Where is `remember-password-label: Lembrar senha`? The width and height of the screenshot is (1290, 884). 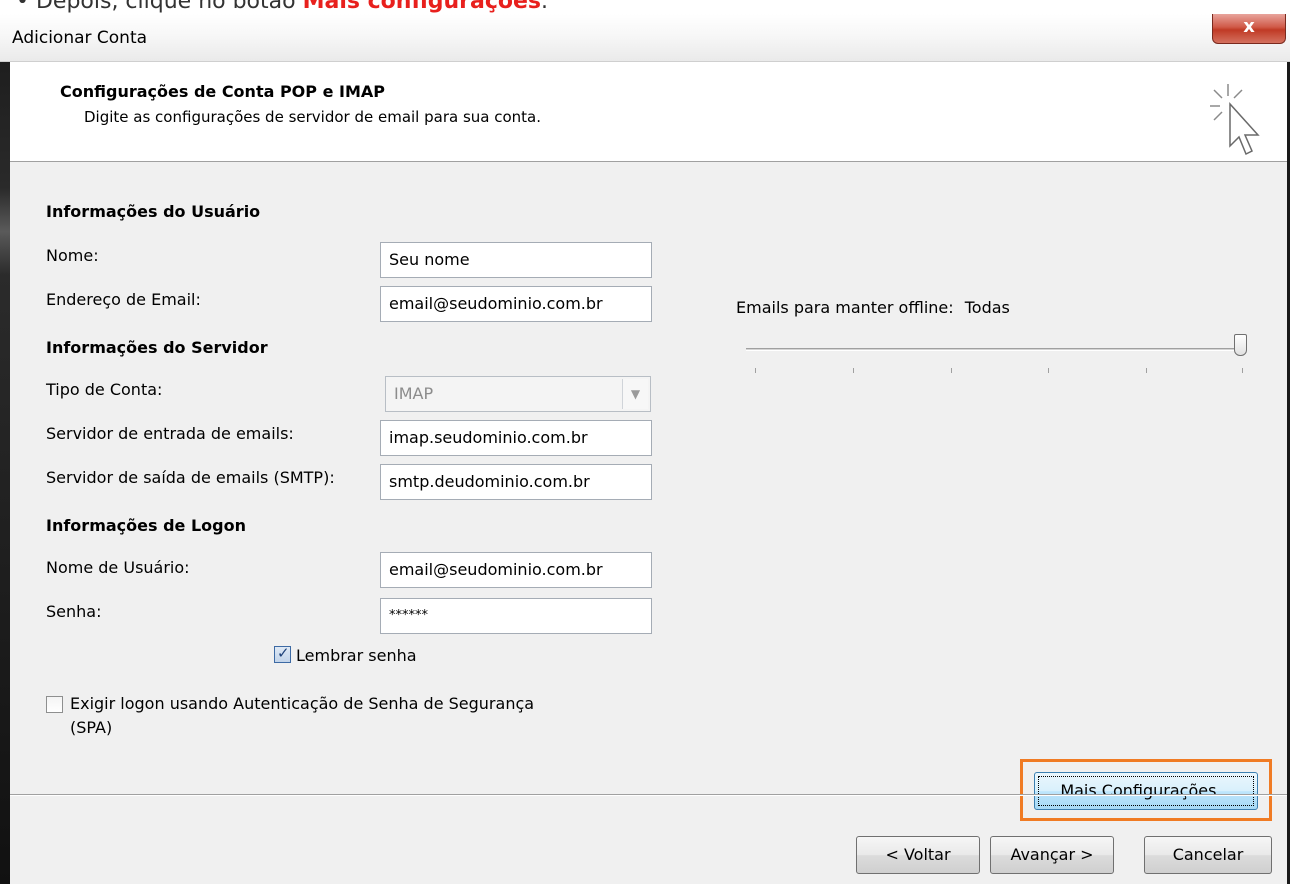 remember-password-label: Lembrar senha is located at coordinates (356, 655).